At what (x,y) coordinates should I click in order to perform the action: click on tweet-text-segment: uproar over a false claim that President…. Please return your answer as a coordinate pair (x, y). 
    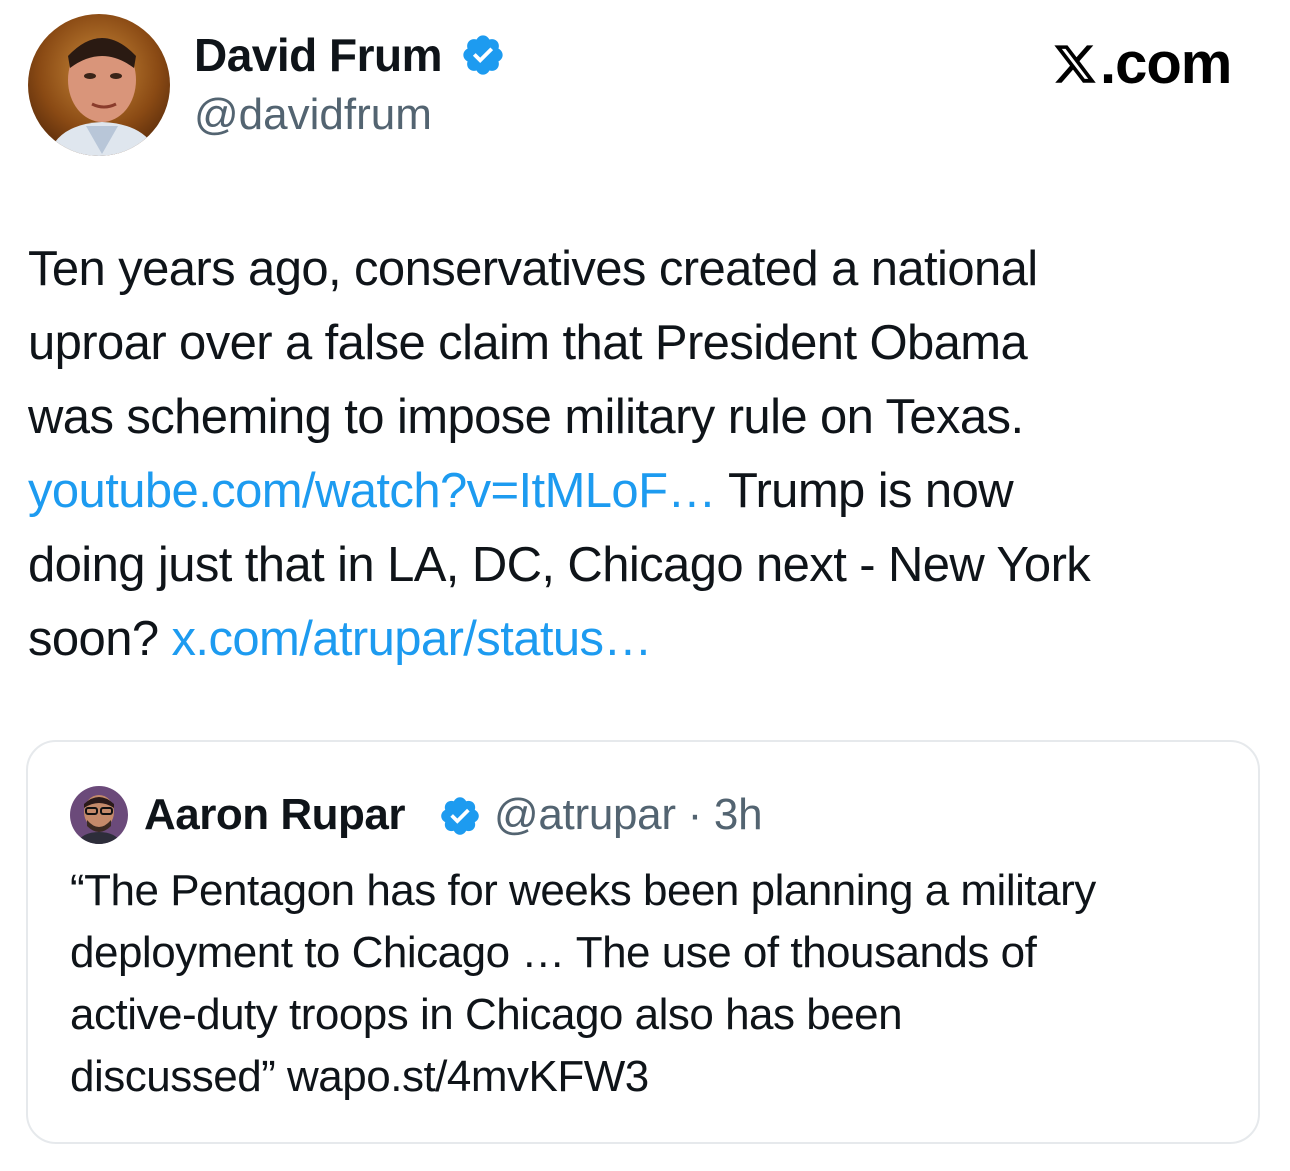
    Looking at the image, I should click on (528, 343).